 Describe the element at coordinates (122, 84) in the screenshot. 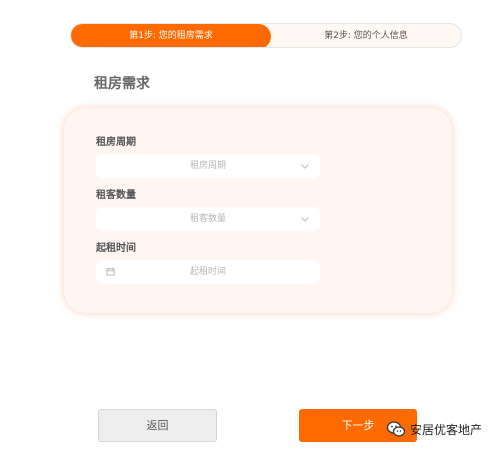

I see `section-title: 租房需求` at that location.